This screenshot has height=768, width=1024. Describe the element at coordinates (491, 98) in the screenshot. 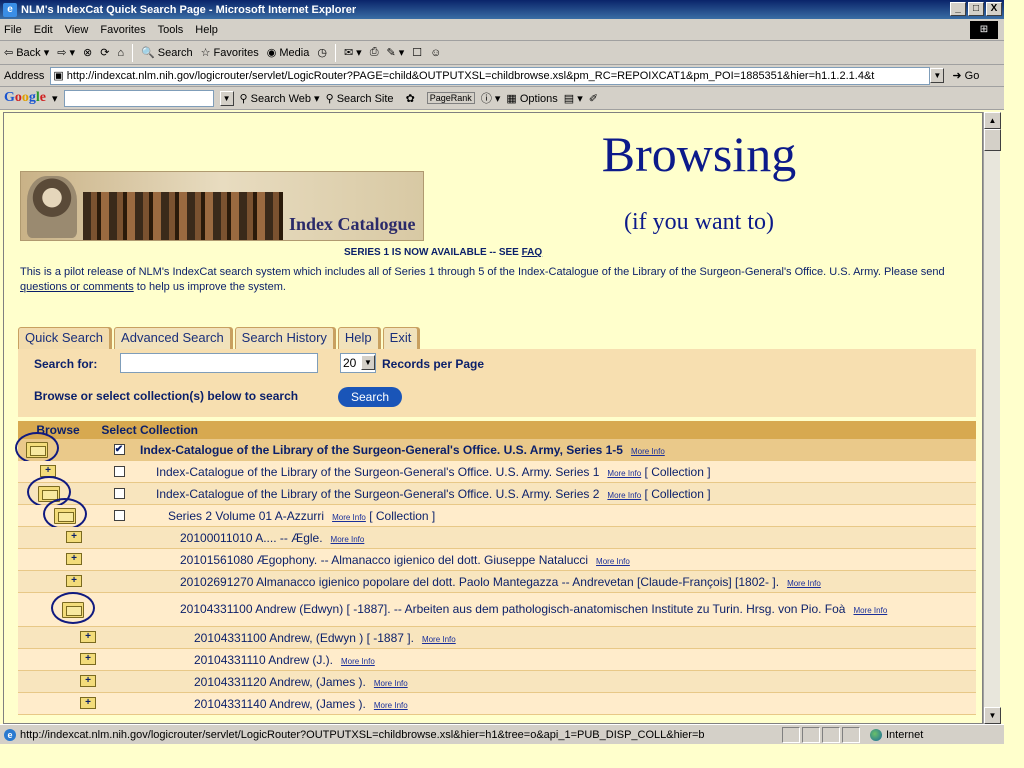

I see `info-icon: ⓘ ▾` at that location.